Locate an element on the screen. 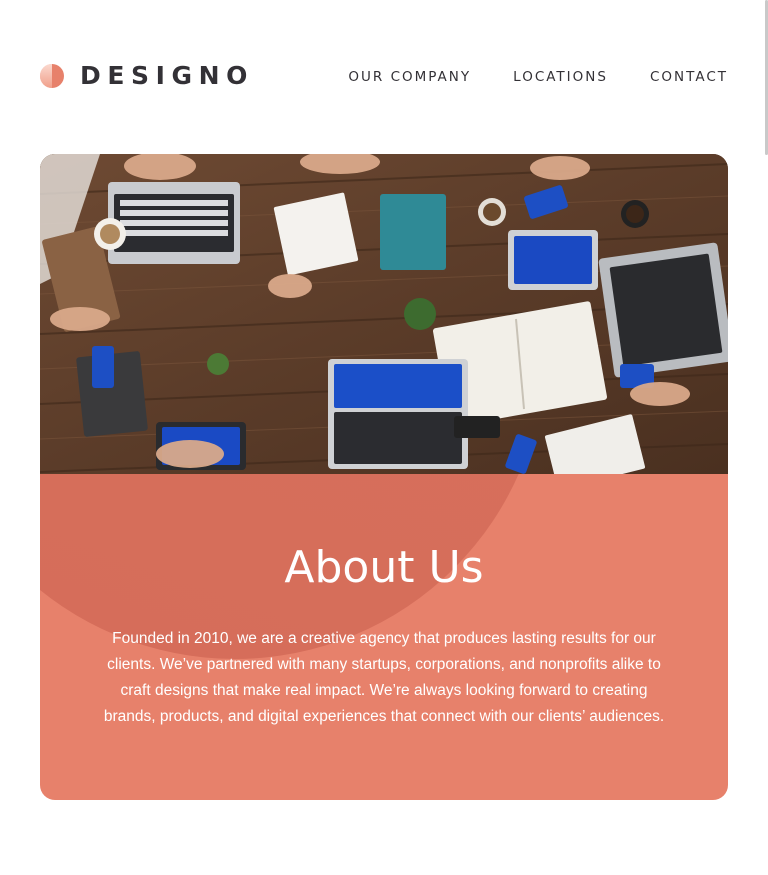  about-title: About Us is located at coordinates (384, 567).